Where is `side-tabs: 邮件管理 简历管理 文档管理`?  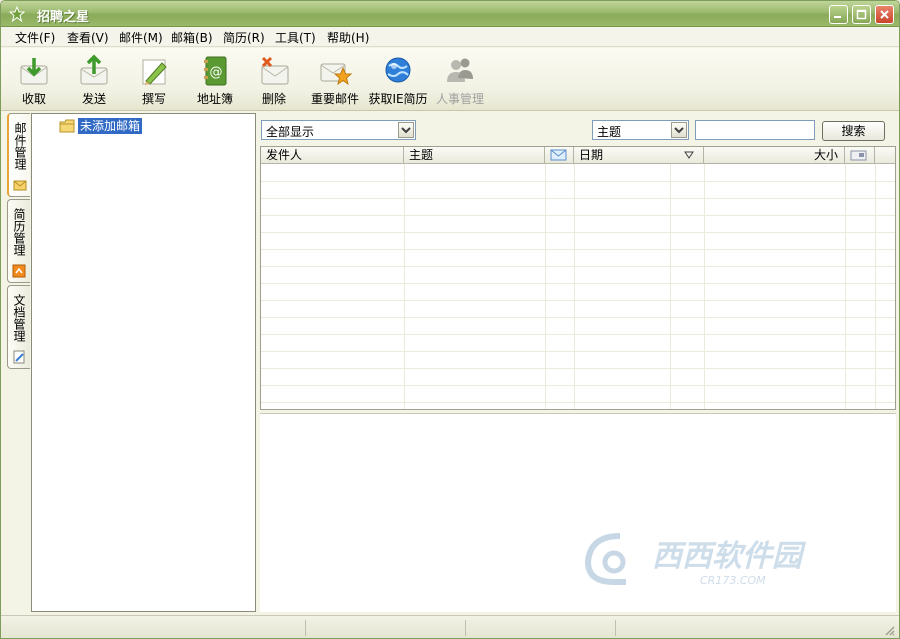 side-tabs: 邮件管理 简历管理 文档管理 is located at coordinates (19, 363).